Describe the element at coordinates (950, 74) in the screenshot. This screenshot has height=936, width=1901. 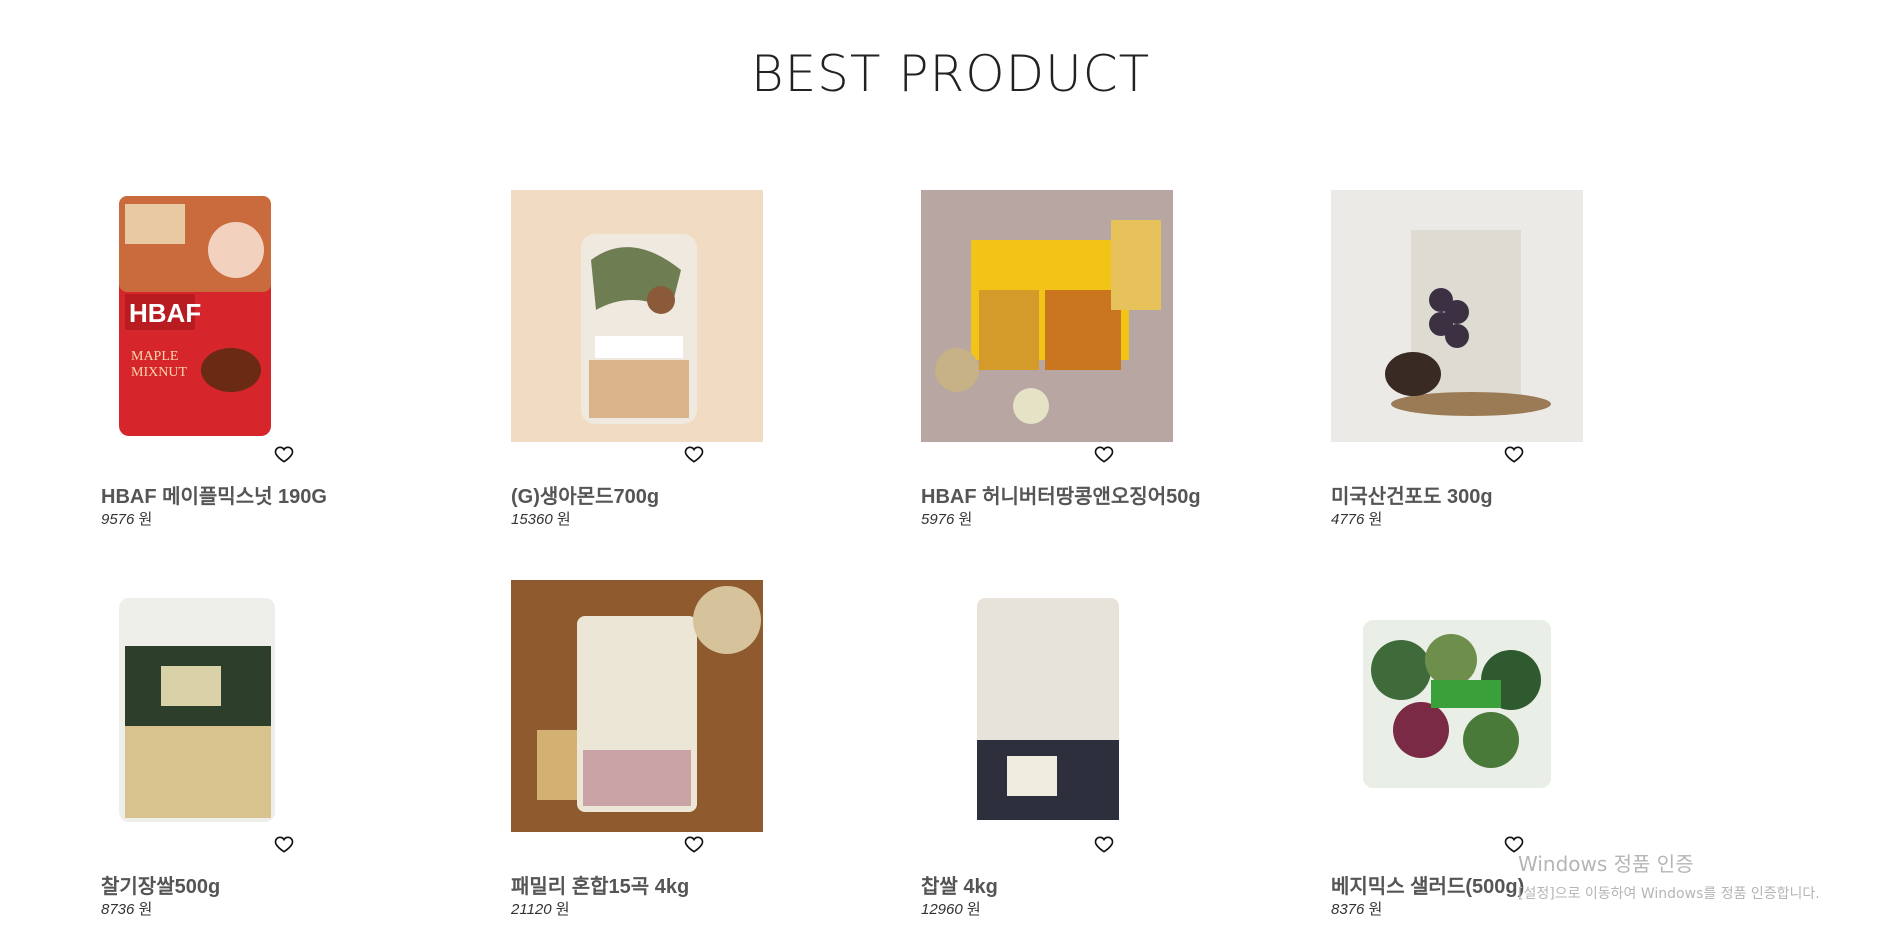
I see `page-title: BEST PRODUCT` at that location.